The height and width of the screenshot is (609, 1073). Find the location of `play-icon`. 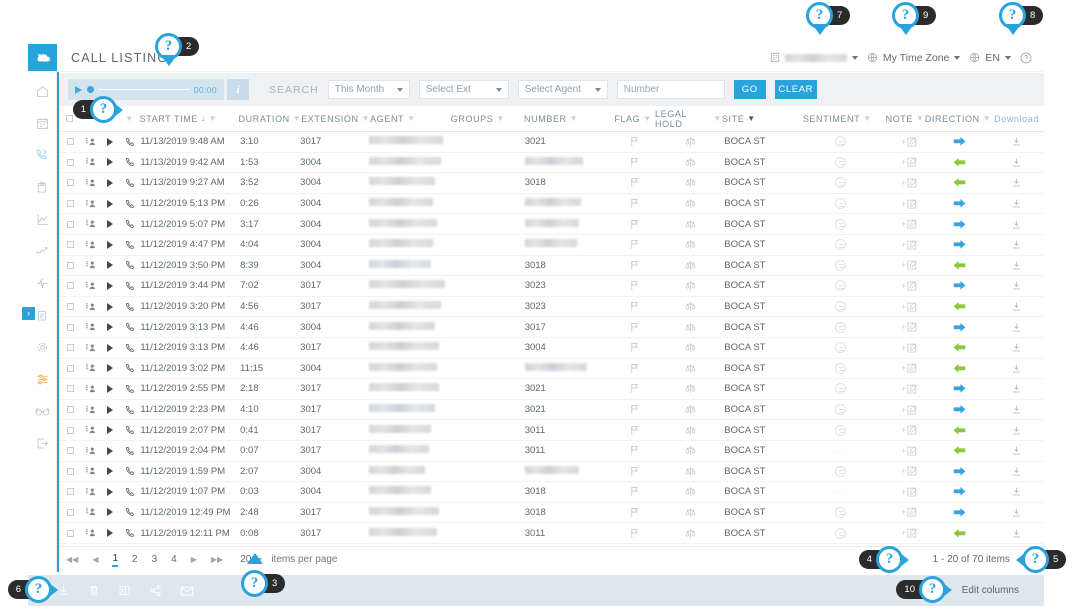

play-icon is located at coordinates (78, 89).